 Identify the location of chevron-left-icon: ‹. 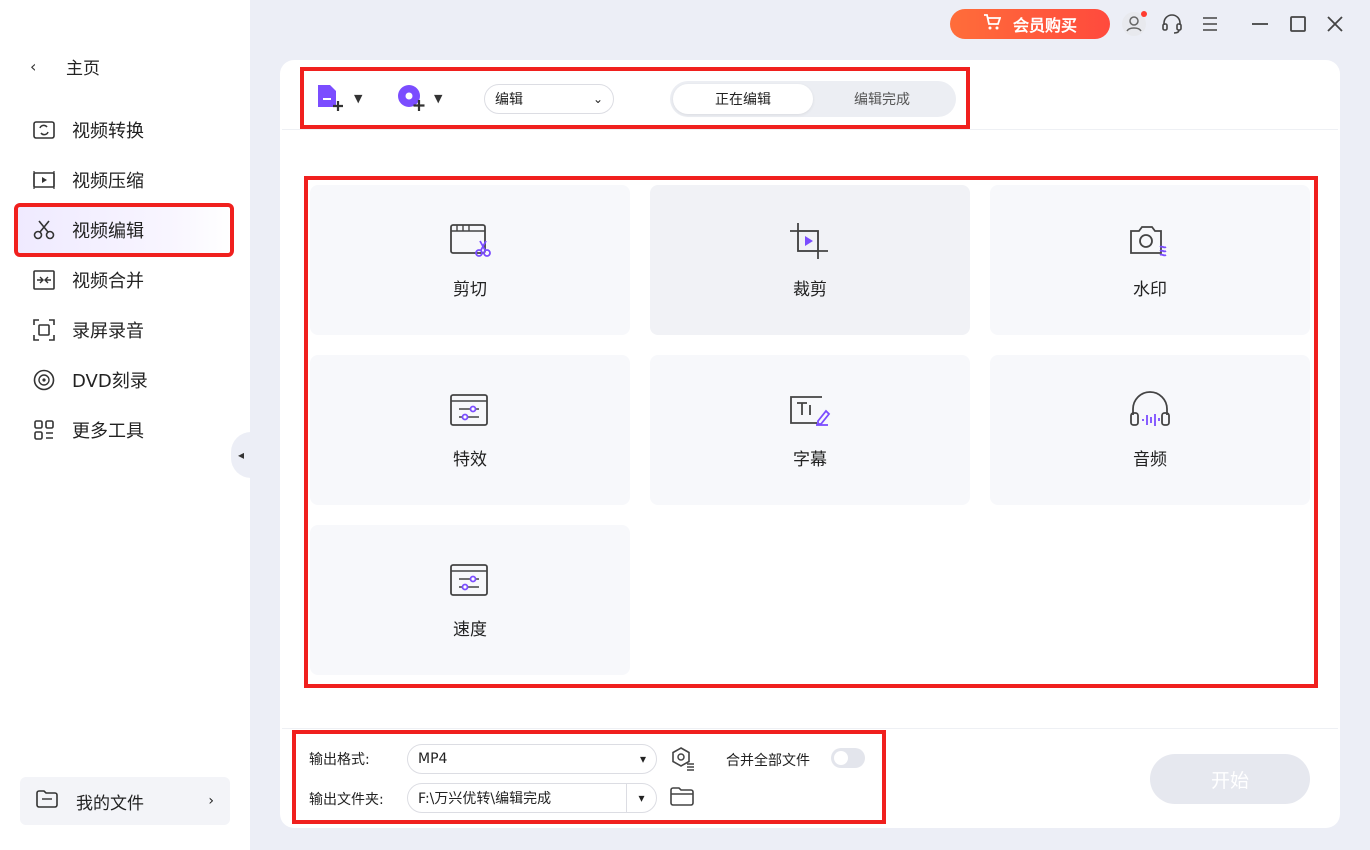
(33, 66).